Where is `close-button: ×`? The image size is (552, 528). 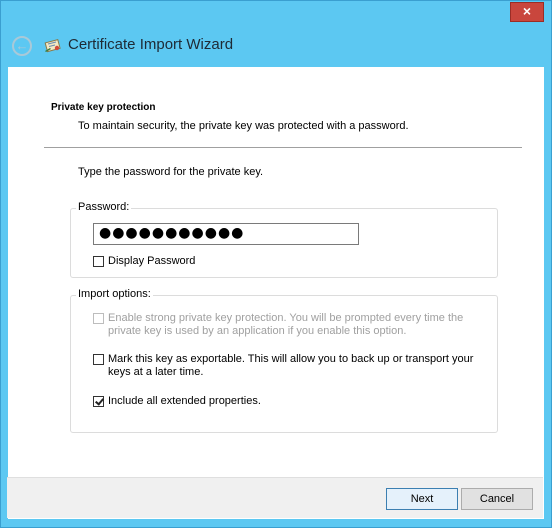
close-button: × is located at coordinates (527, 12).